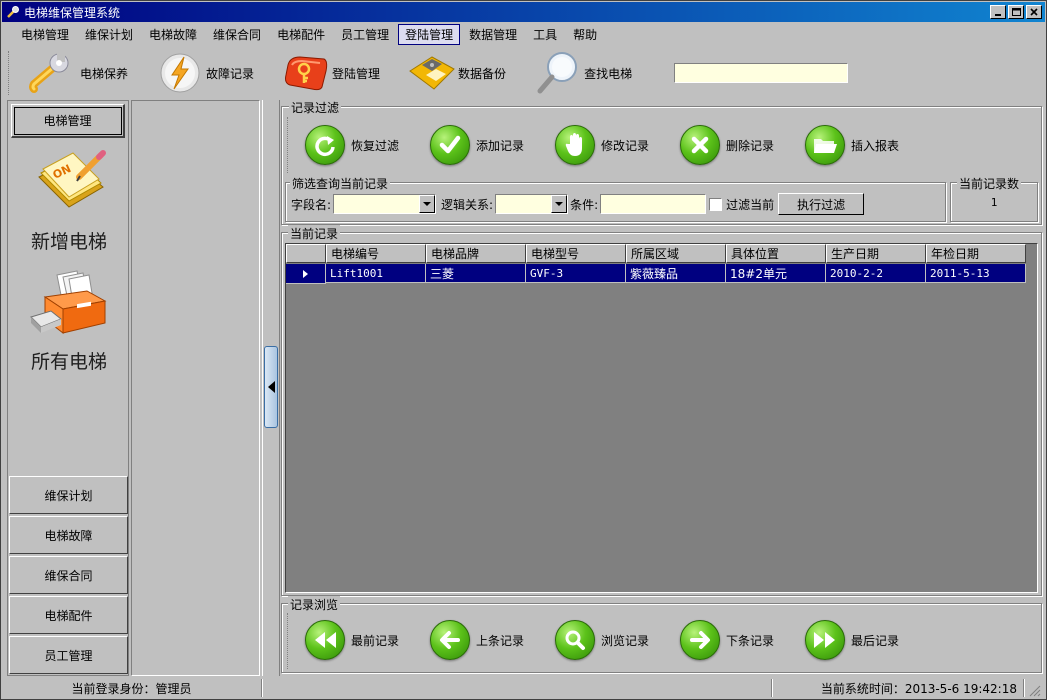 This screenshot has height=700, width=1047. I want to click on table-cell: 紫薇臻品, so click(676, 273).